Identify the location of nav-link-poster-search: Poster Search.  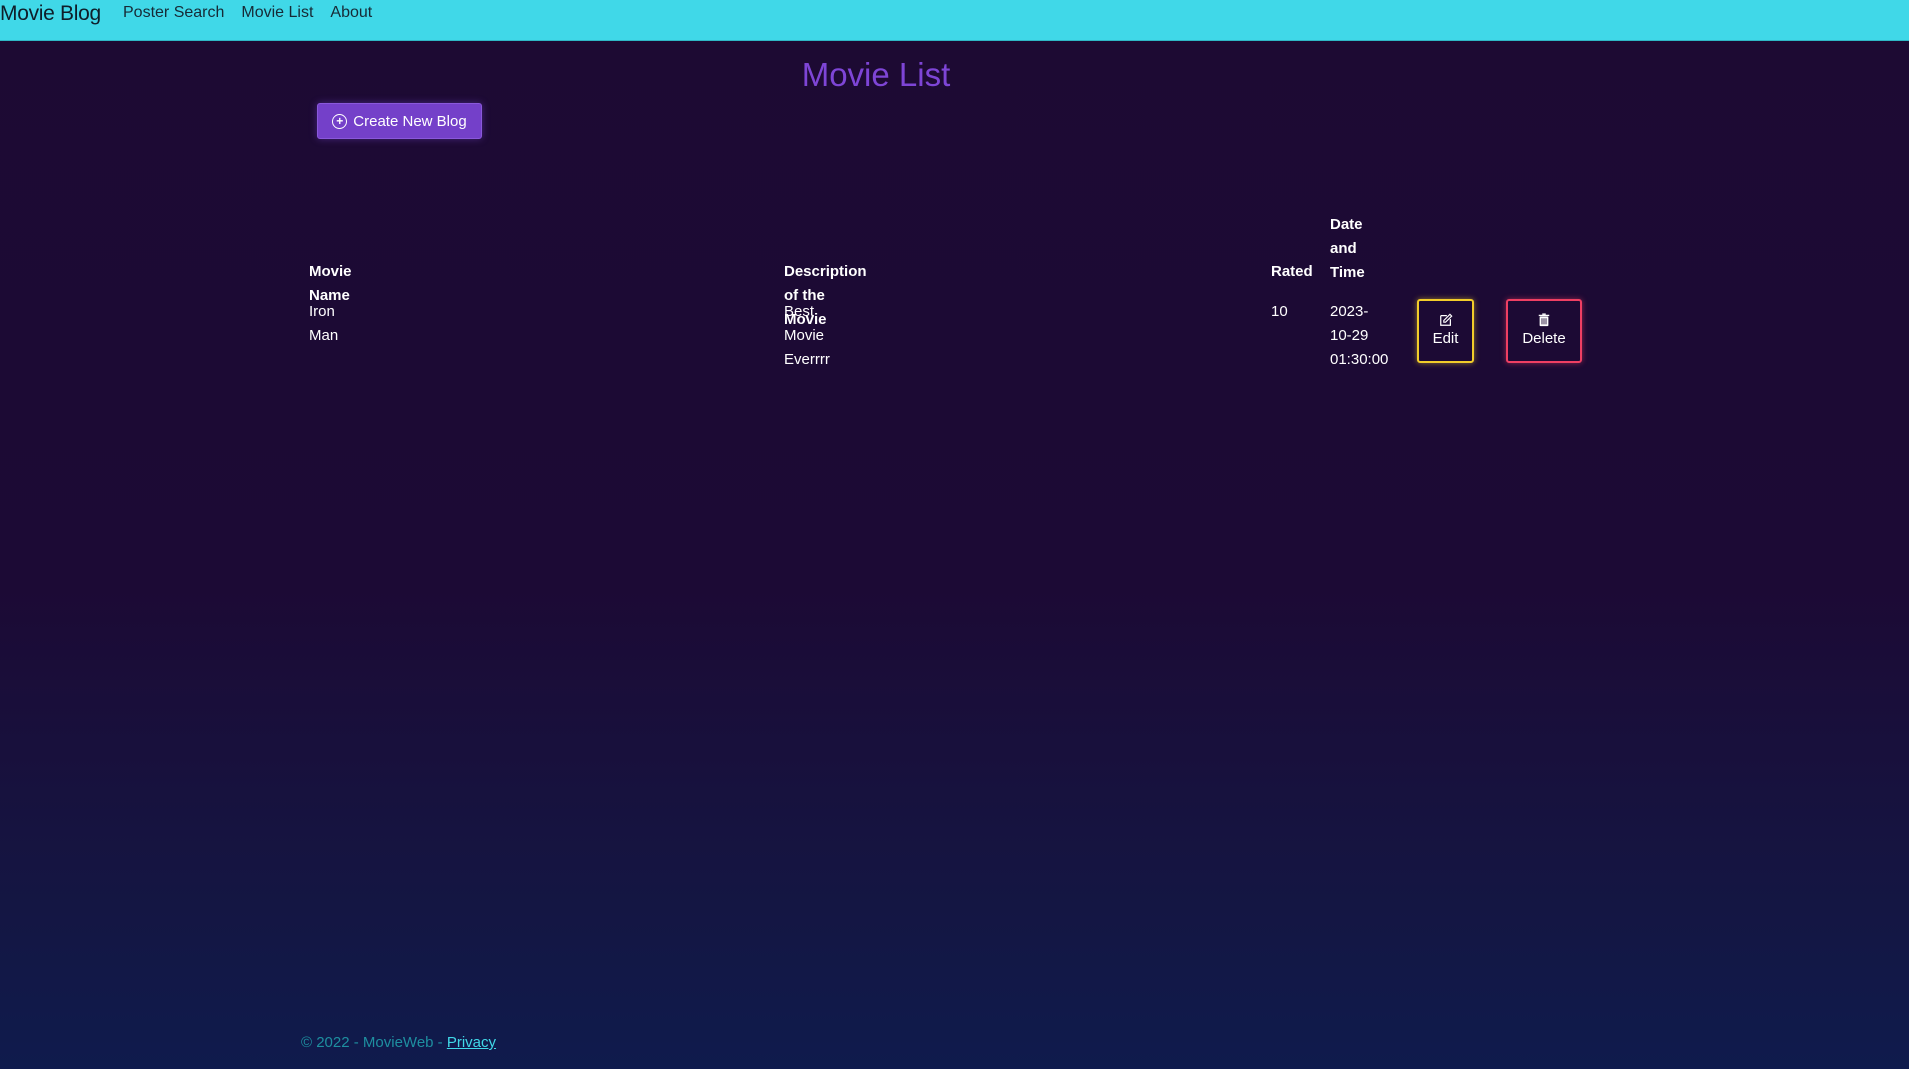
(173, 13).